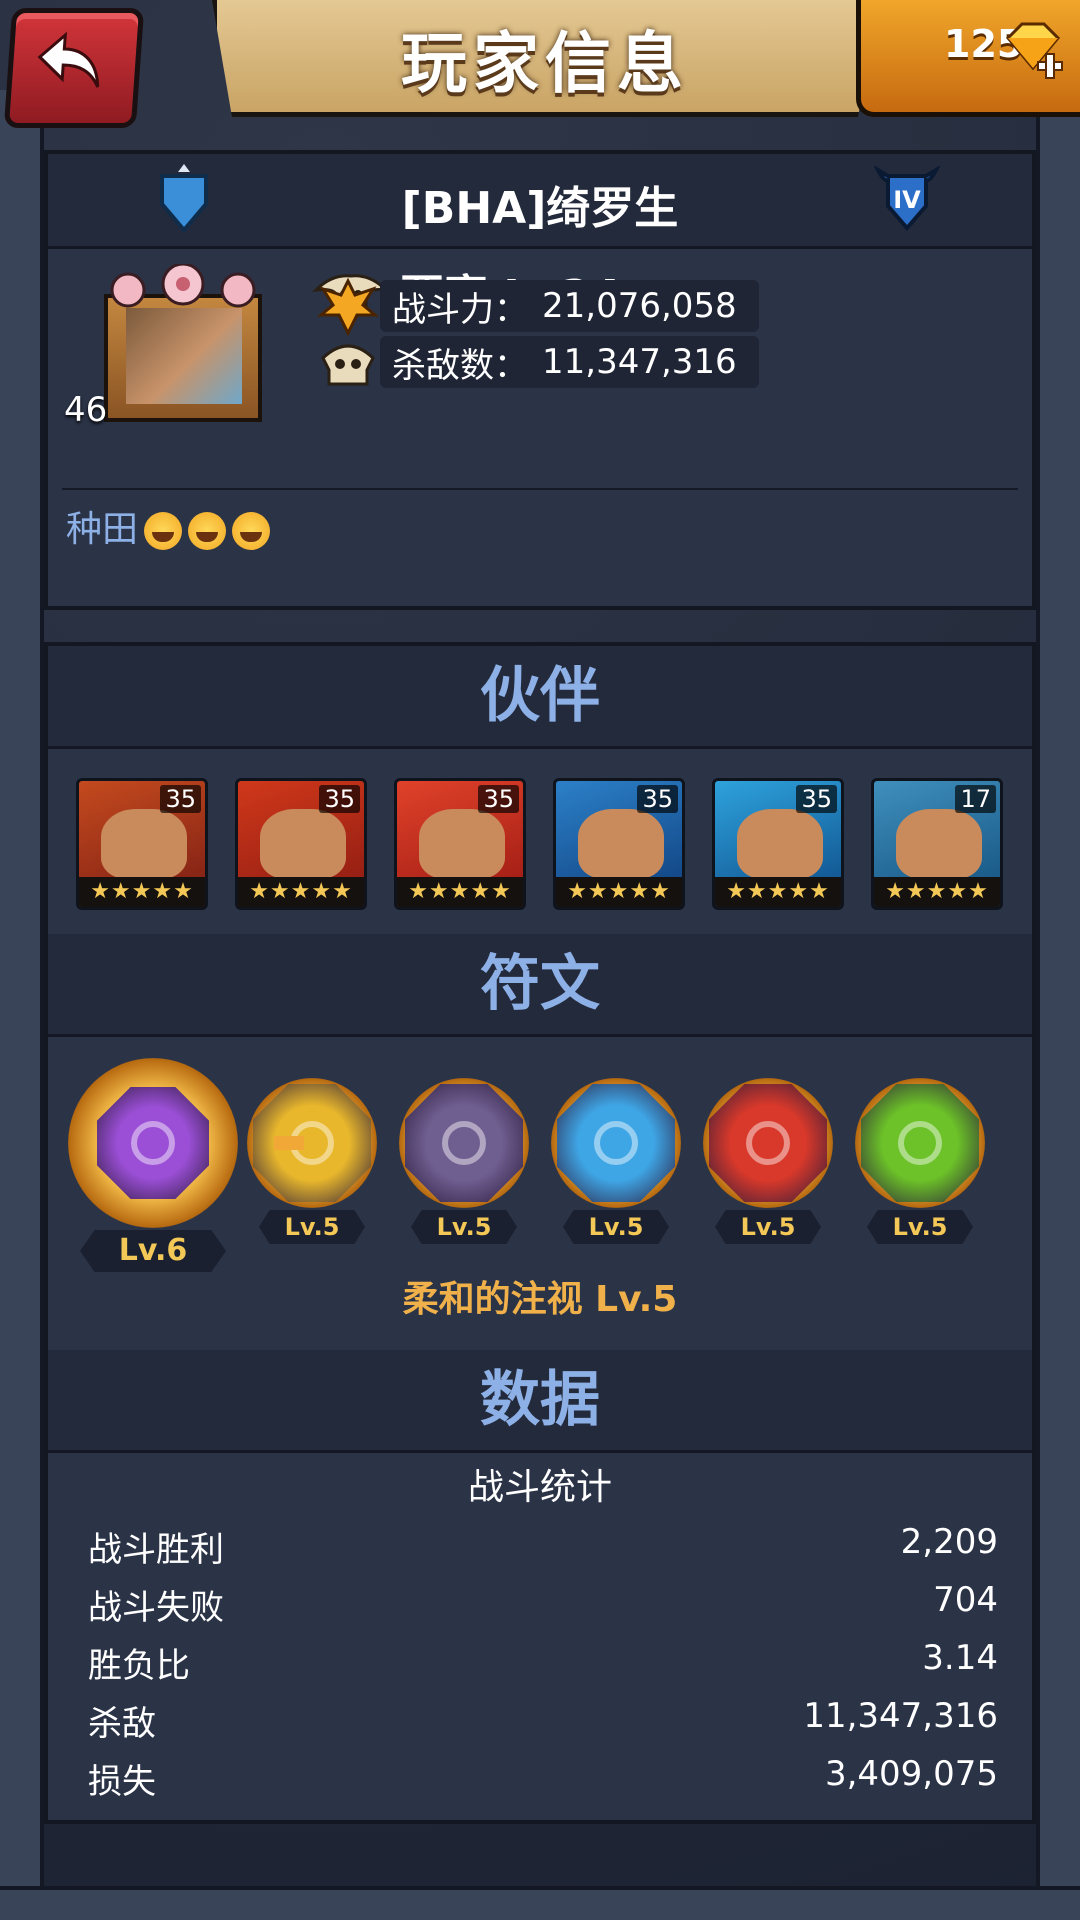  Describe the element at coordinates (1058, 1005) in the screenshot. I see `stone-border-right` at that location.